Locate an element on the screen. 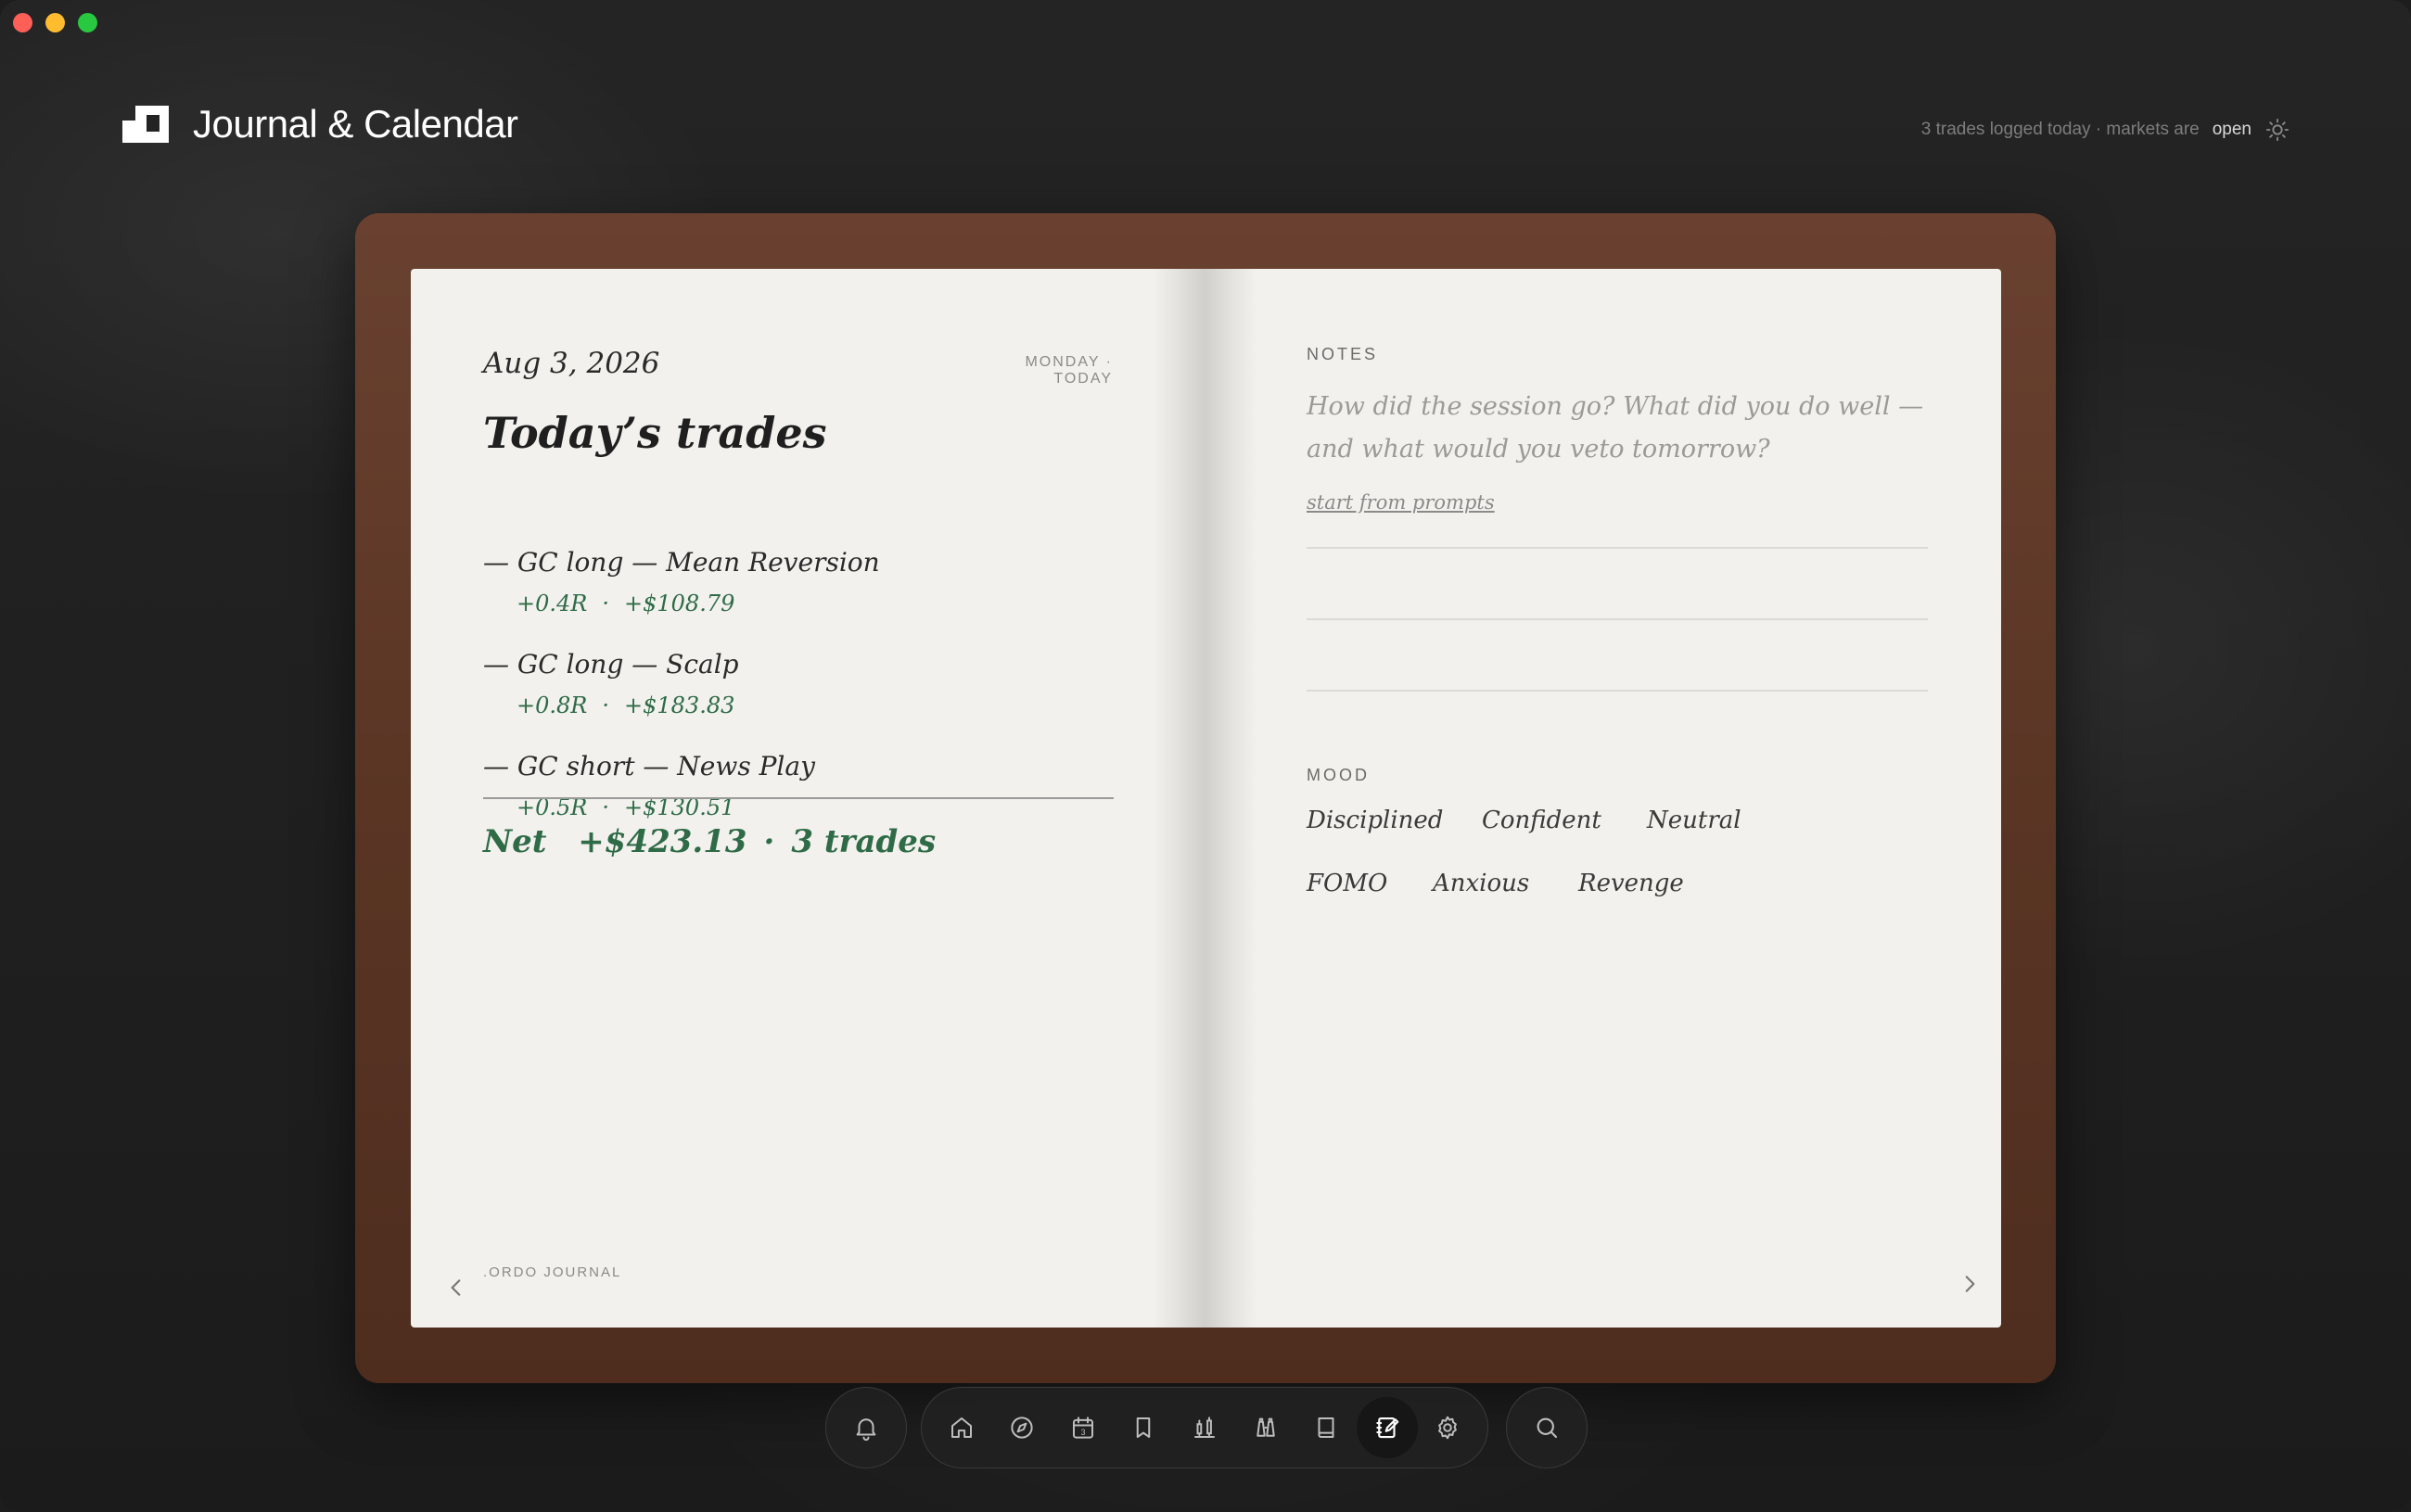  close-window-button is located at coordinates (22, 22).